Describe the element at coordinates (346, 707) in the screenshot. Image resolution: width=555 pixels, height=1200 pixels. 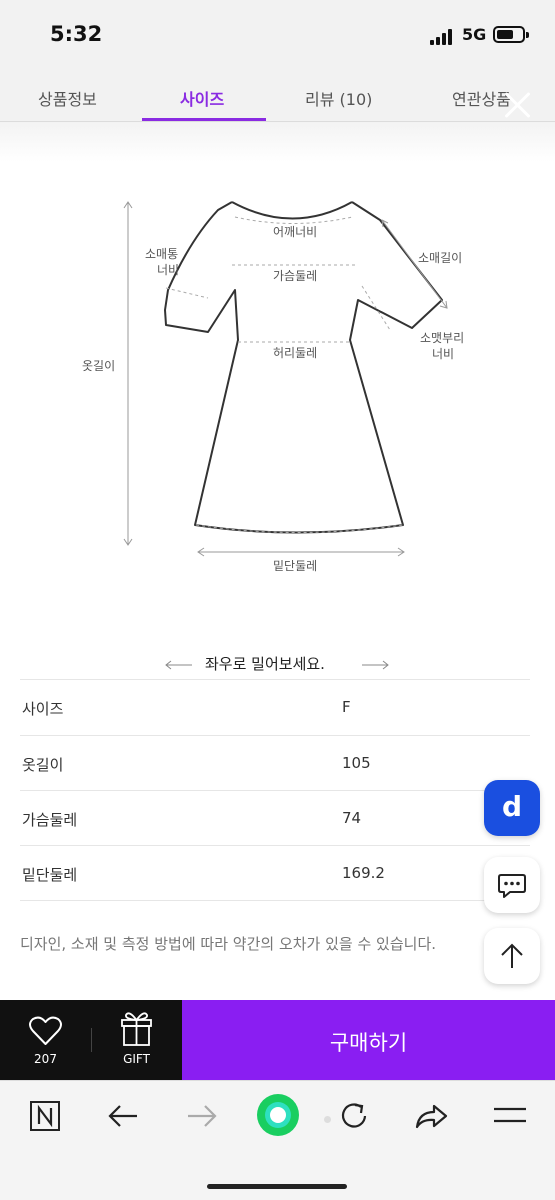
I see `row-value: F` at that location.